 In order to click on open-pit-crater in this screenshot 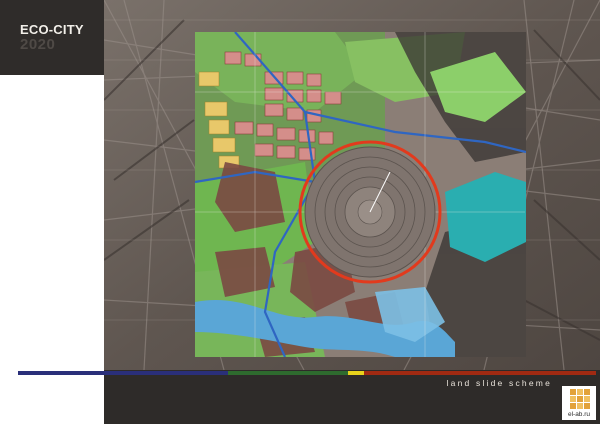, I will do `click(370, 212)`.